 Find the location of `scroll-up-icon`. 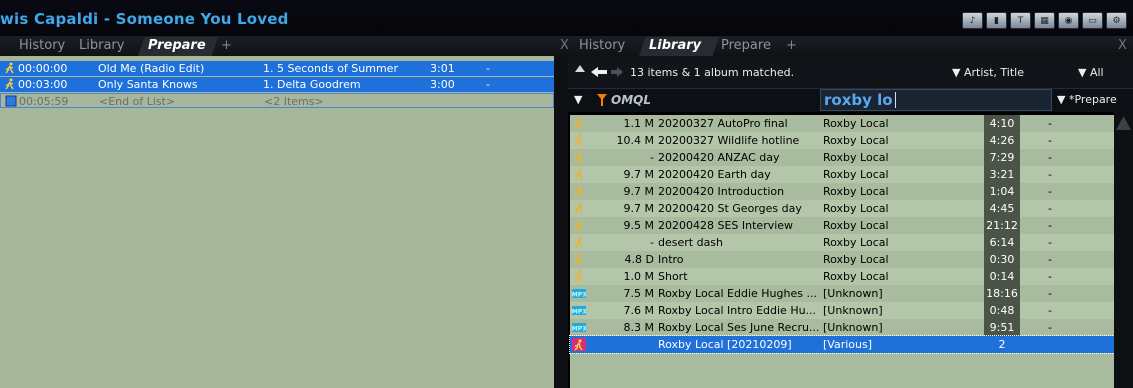

scroll-up-icon is located at coordinates (1123, 123).